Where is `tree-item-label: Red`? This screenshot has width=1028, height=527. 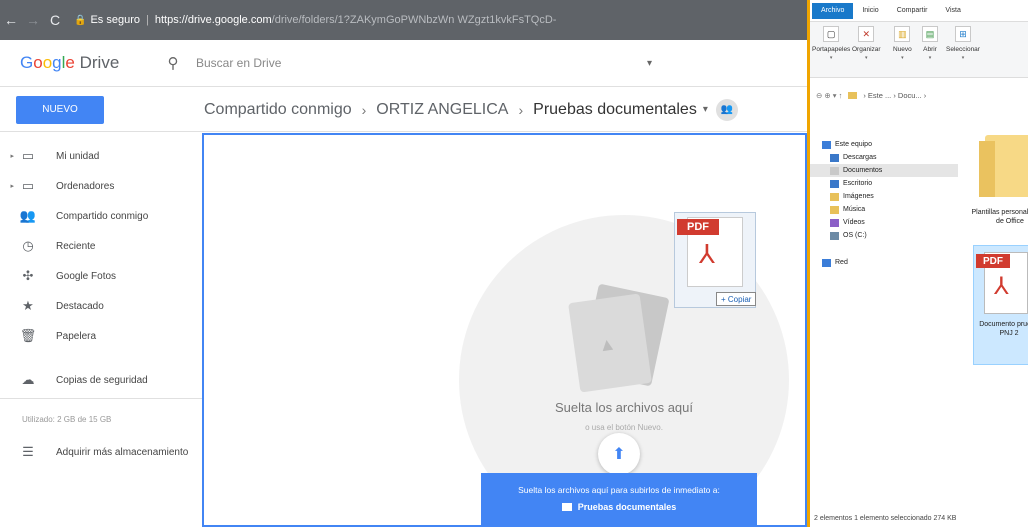
tree-item-label: Red is located at coordinates (841, 262).